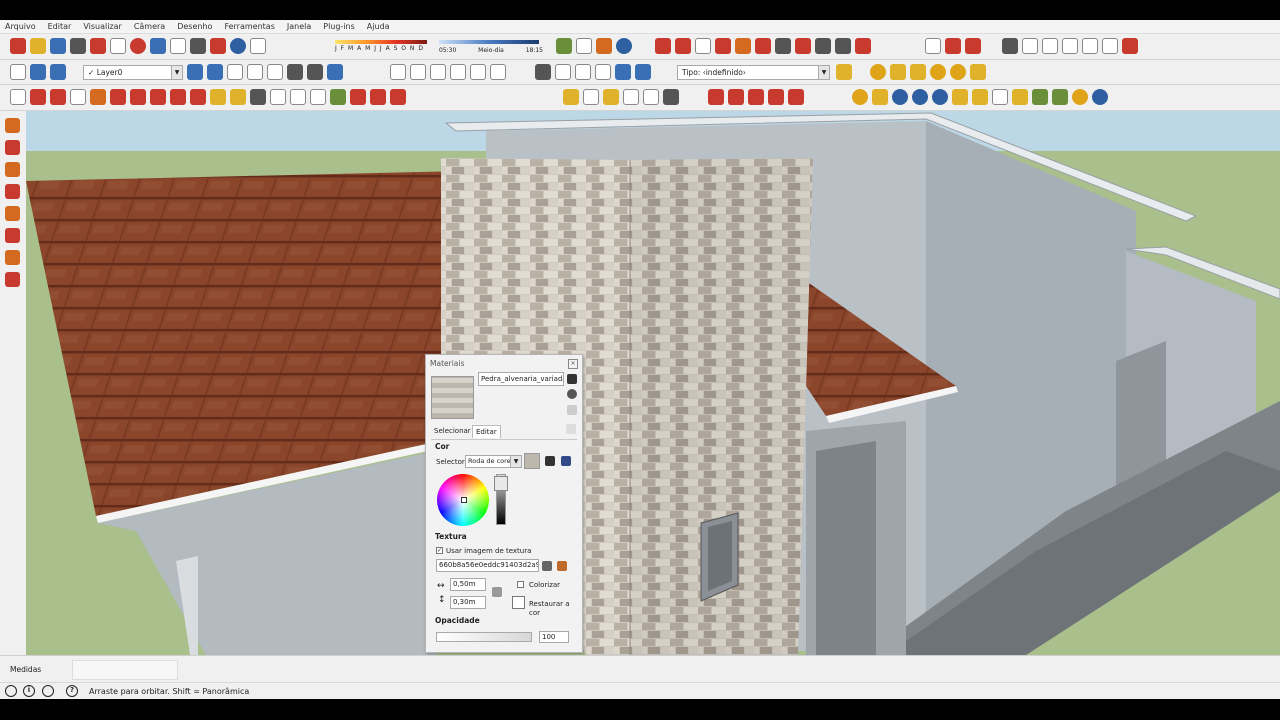  I want to click on eraser-icon, so click(38, 97).